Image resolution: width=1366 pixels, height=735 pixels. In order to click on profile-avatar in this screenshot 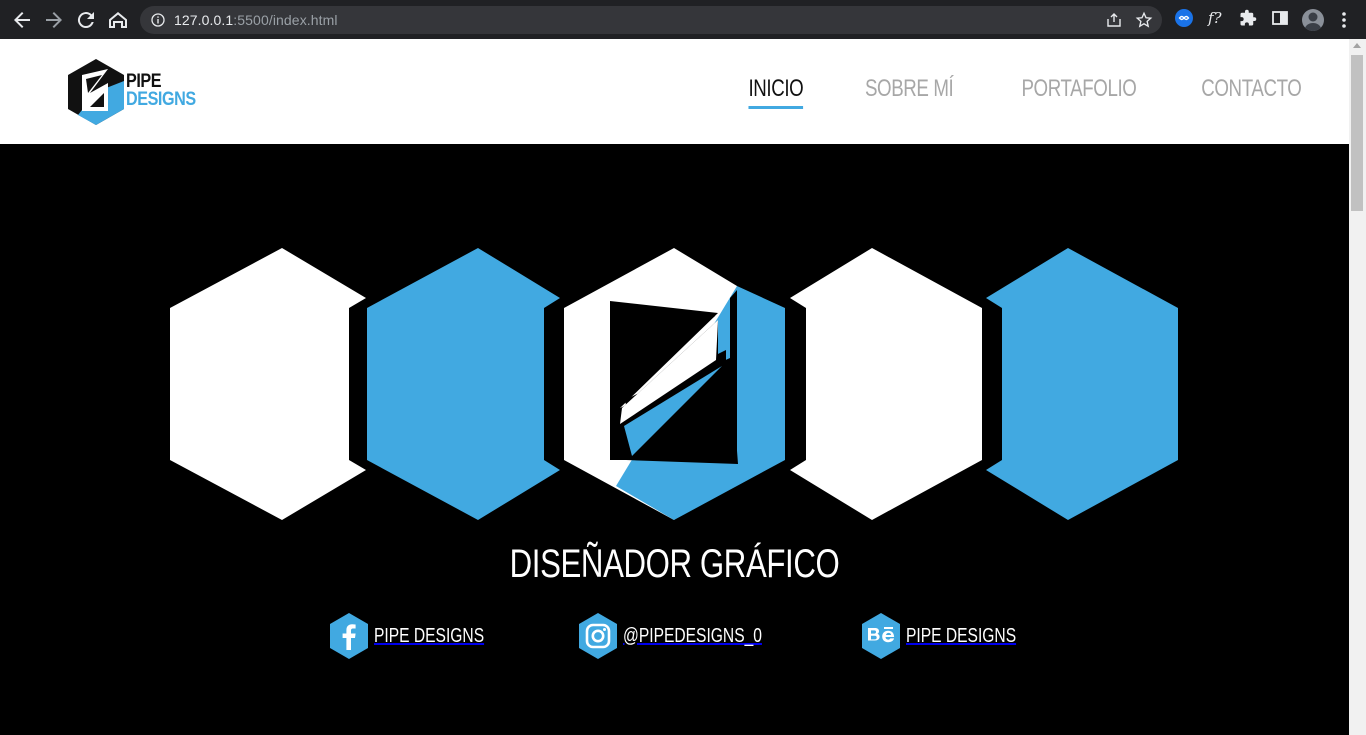, I will do `click(1313, 20)`.